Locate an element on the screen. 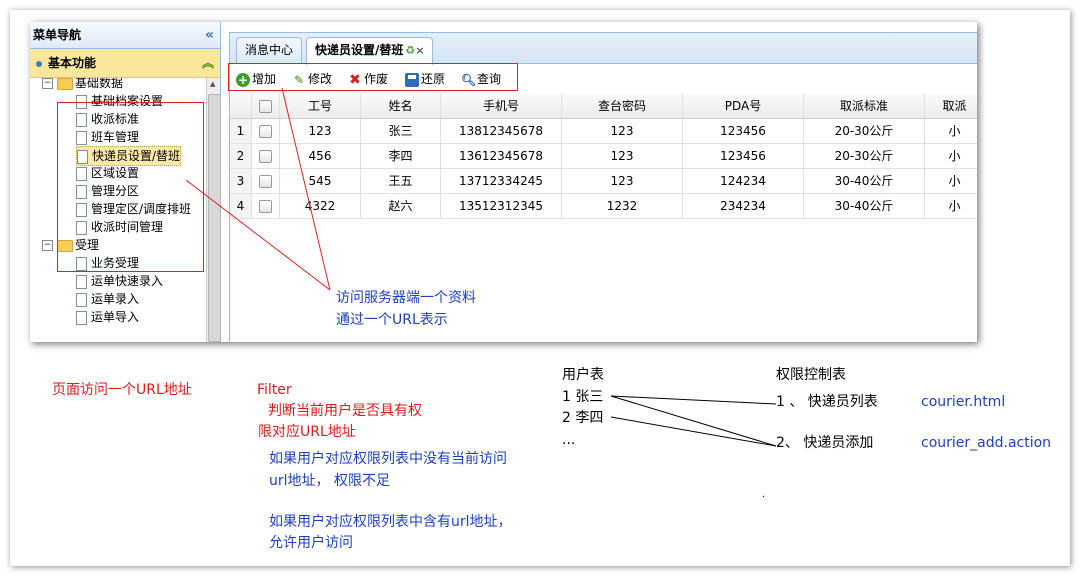  note-filter: Filter is located at coordinates (274, 390).